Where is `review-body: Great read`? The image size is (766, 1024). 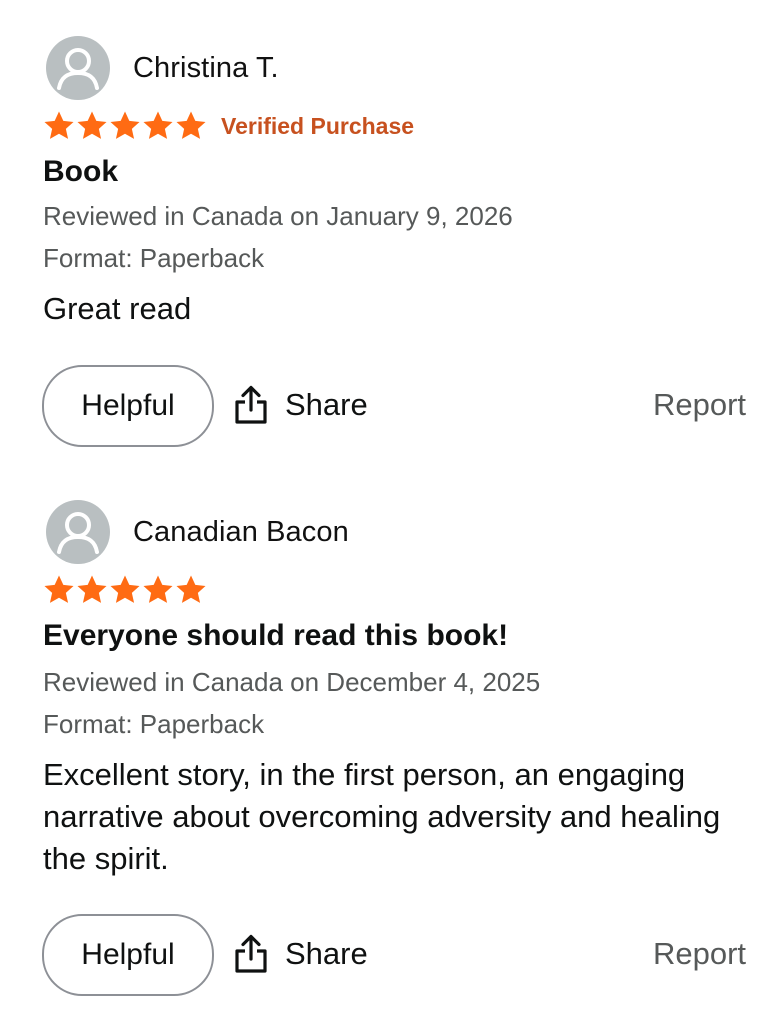
review-body: Great read is located at coordinates (117, 308).